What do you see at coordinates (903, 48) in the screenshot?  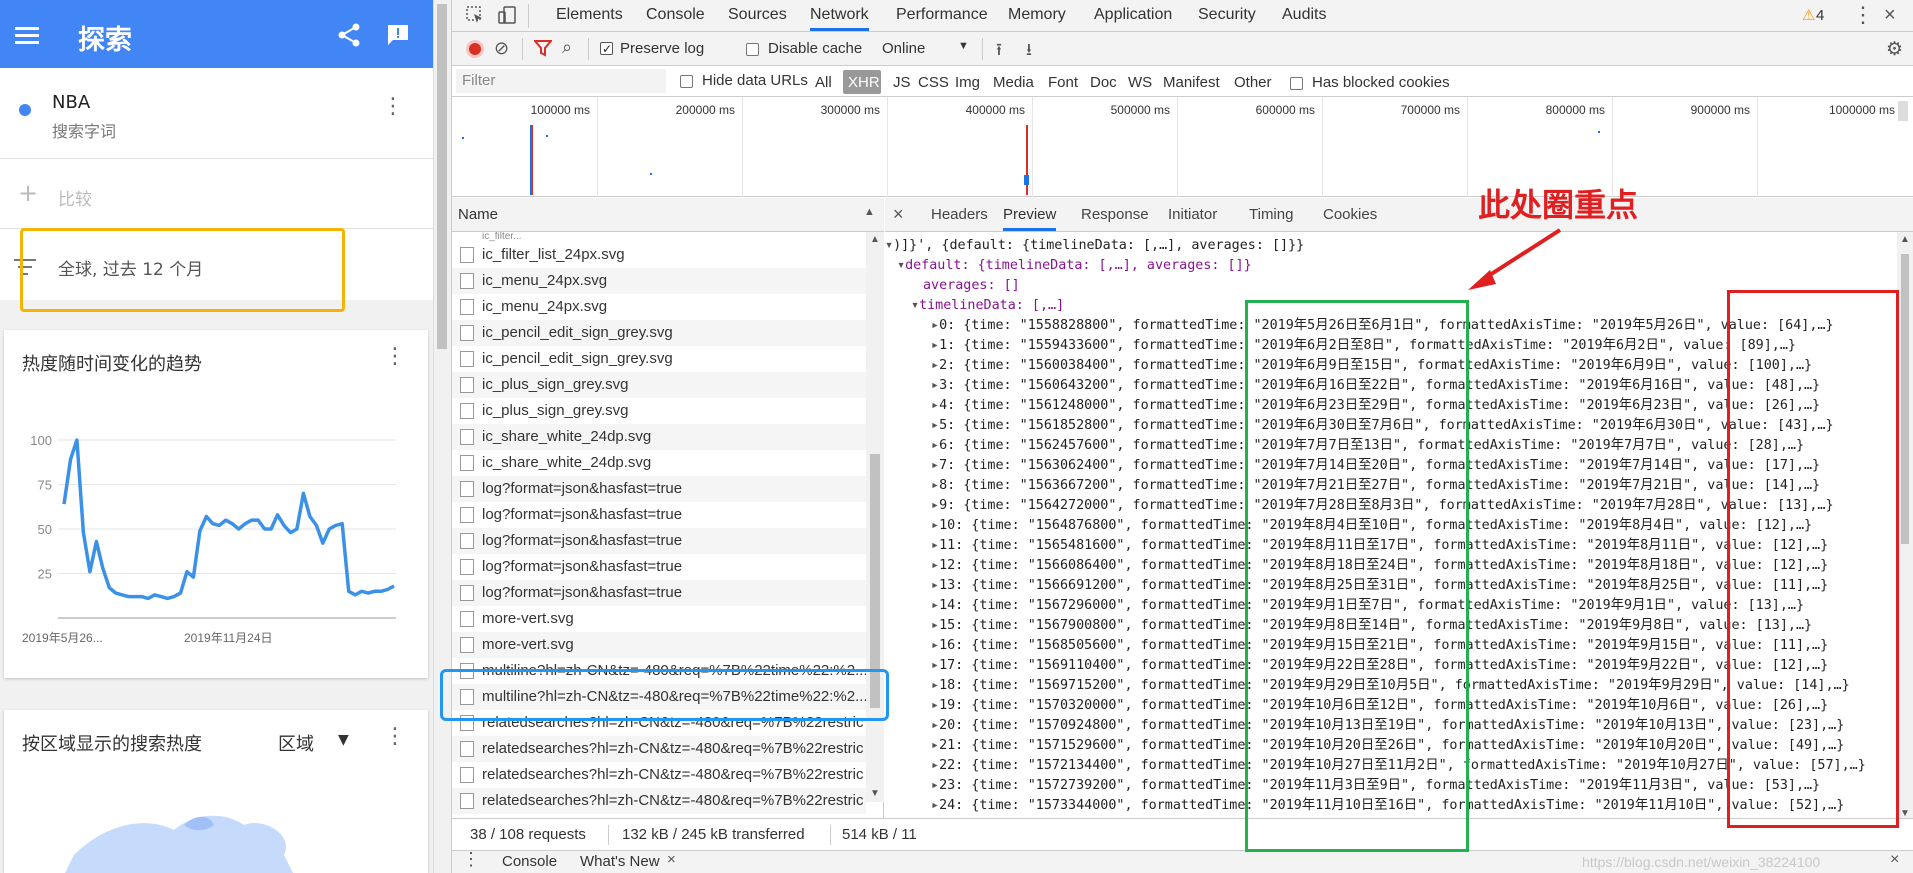 I see `throttle-select: Online` at bounding box center [903, 48].